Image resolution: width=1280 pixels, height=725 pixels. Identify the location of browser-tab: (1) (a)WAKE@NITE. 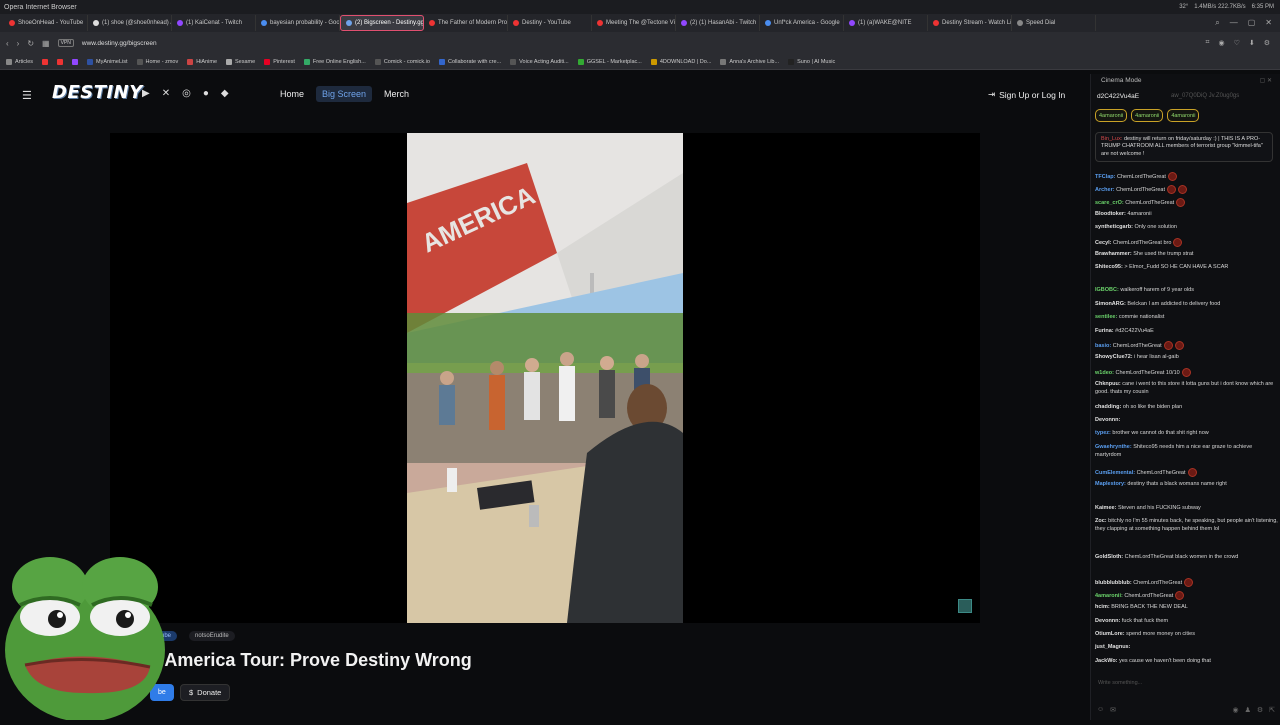
(886, 23).